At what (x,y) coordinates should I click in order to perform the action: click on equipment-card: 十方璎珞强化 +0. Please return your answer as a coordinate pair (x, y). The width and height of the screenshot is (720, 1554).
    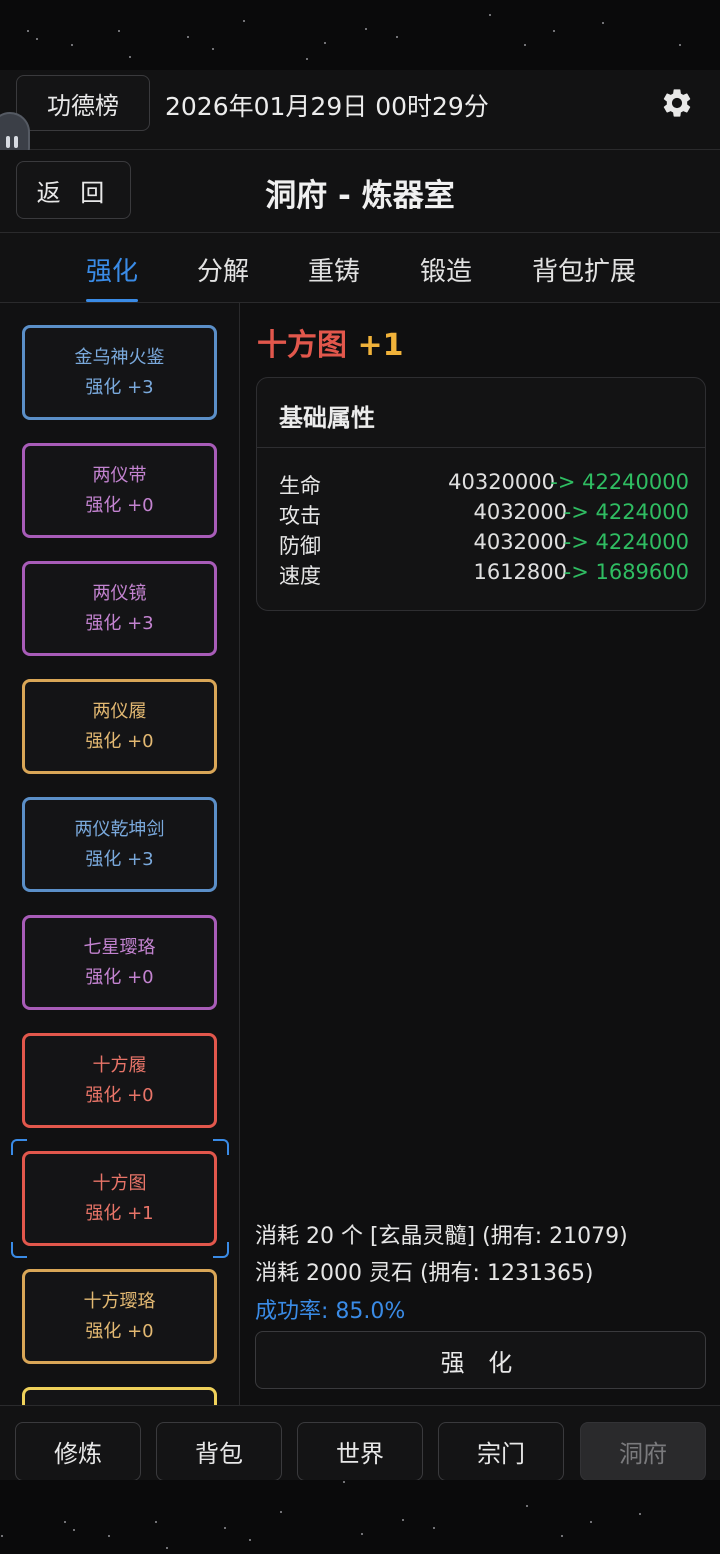
    Looking at the image, I should click on (119, 1316).